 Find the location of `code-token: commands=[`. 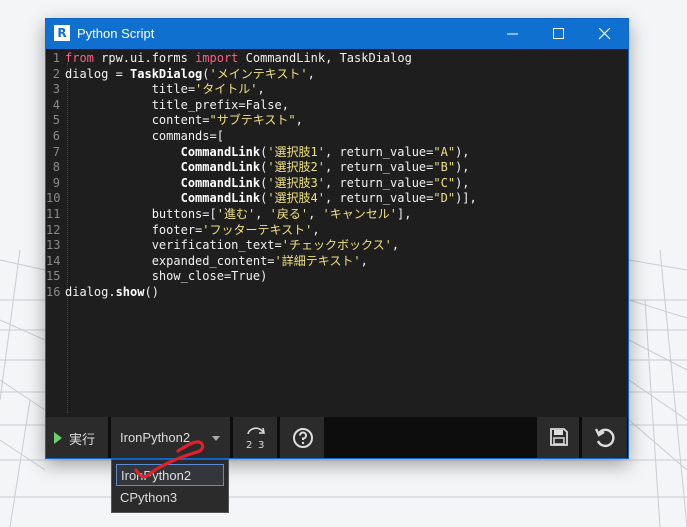

code-token: commands=[ is located at coordinates (144, 135).